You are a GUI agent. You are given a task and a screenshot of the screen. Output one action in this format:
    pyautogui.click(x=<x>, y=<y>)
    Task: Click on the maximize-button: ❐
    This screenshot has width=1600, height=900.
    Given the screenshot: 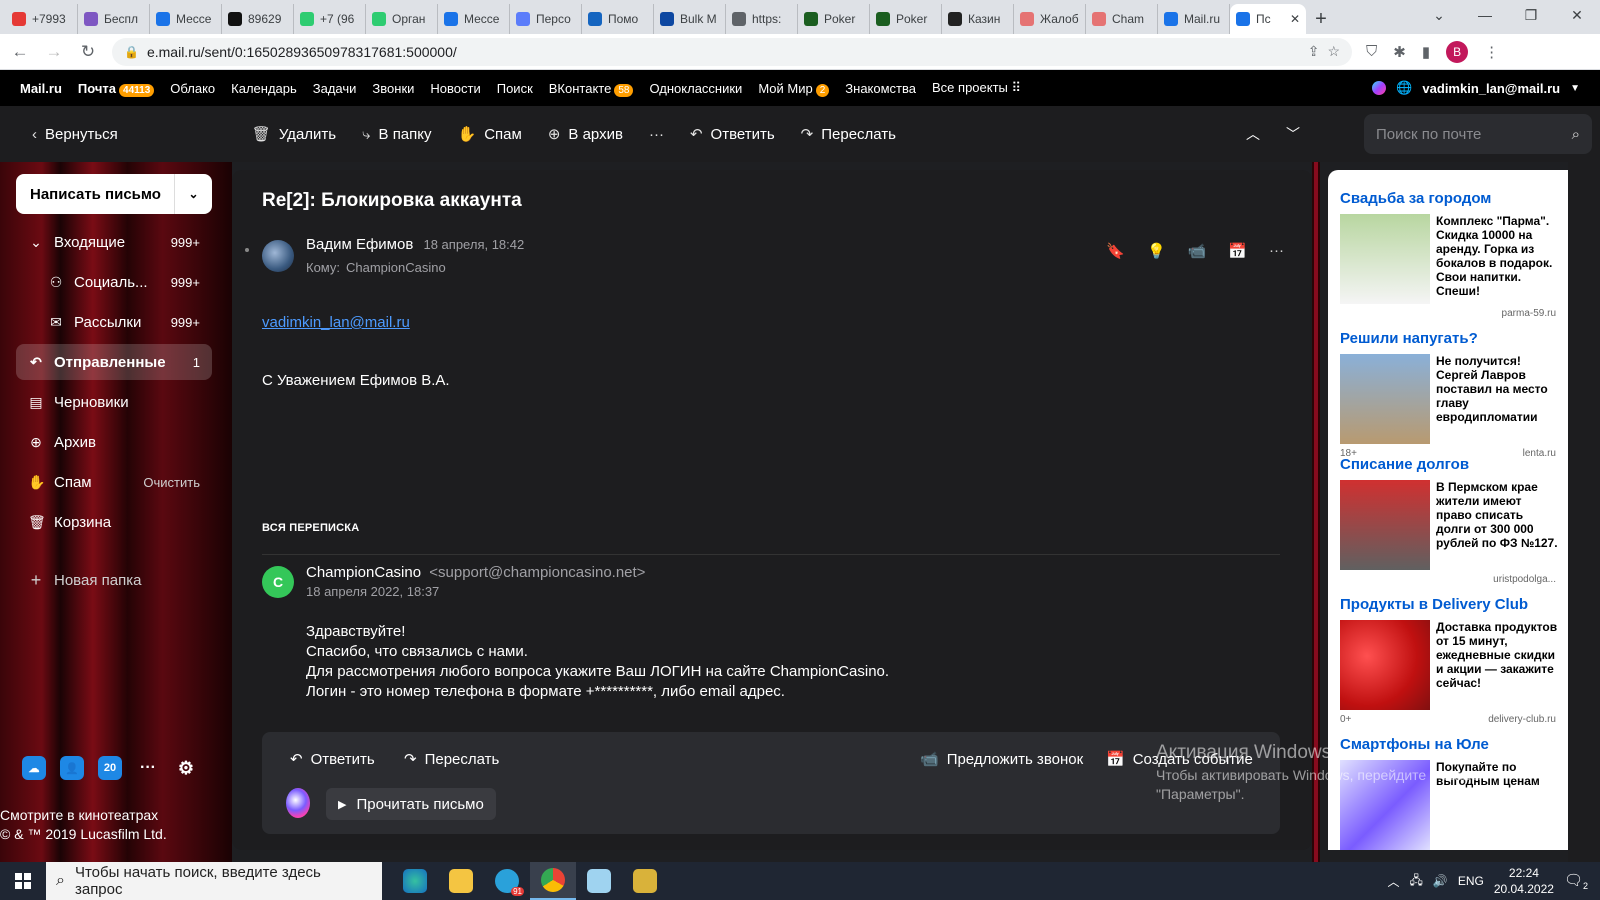 What is the action you would take?
    pyautogui.click(x=1531, y=15)
    